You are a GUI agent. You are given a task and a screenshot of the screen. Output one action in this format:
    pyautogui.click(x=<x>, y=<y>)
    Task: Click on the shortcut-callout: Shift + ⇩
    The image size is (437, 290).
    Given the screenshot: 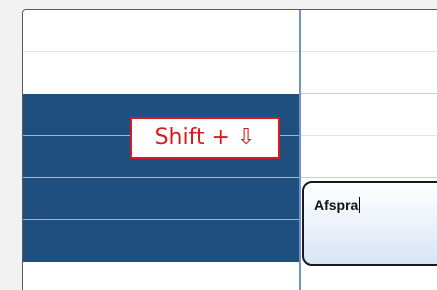 What is the action you would take?
    pyautogui.click(x=205, y=138)
    